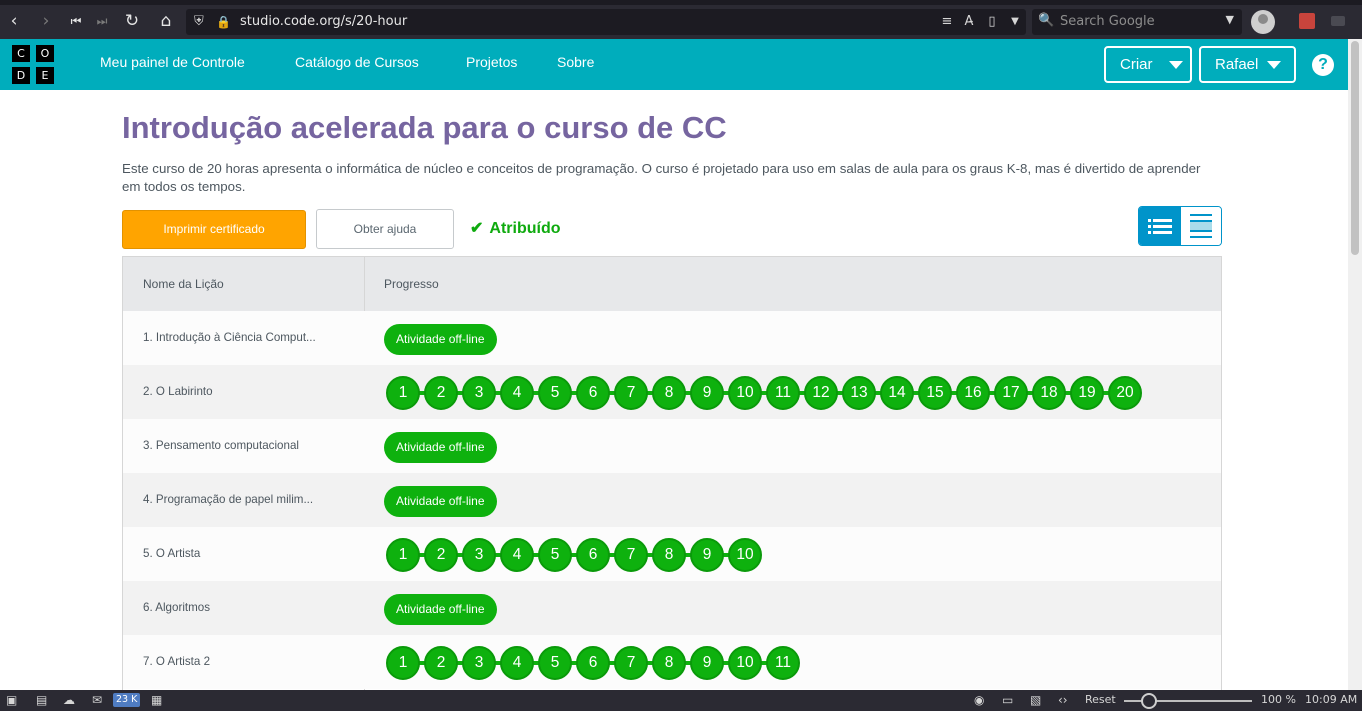 Image resolution: width=1362 pixels, height=711 pixels. What do you see at coordinates (1049, 393) in the screenshot?
I see `level-bubble: 18` at bounding box center [1049, 393].